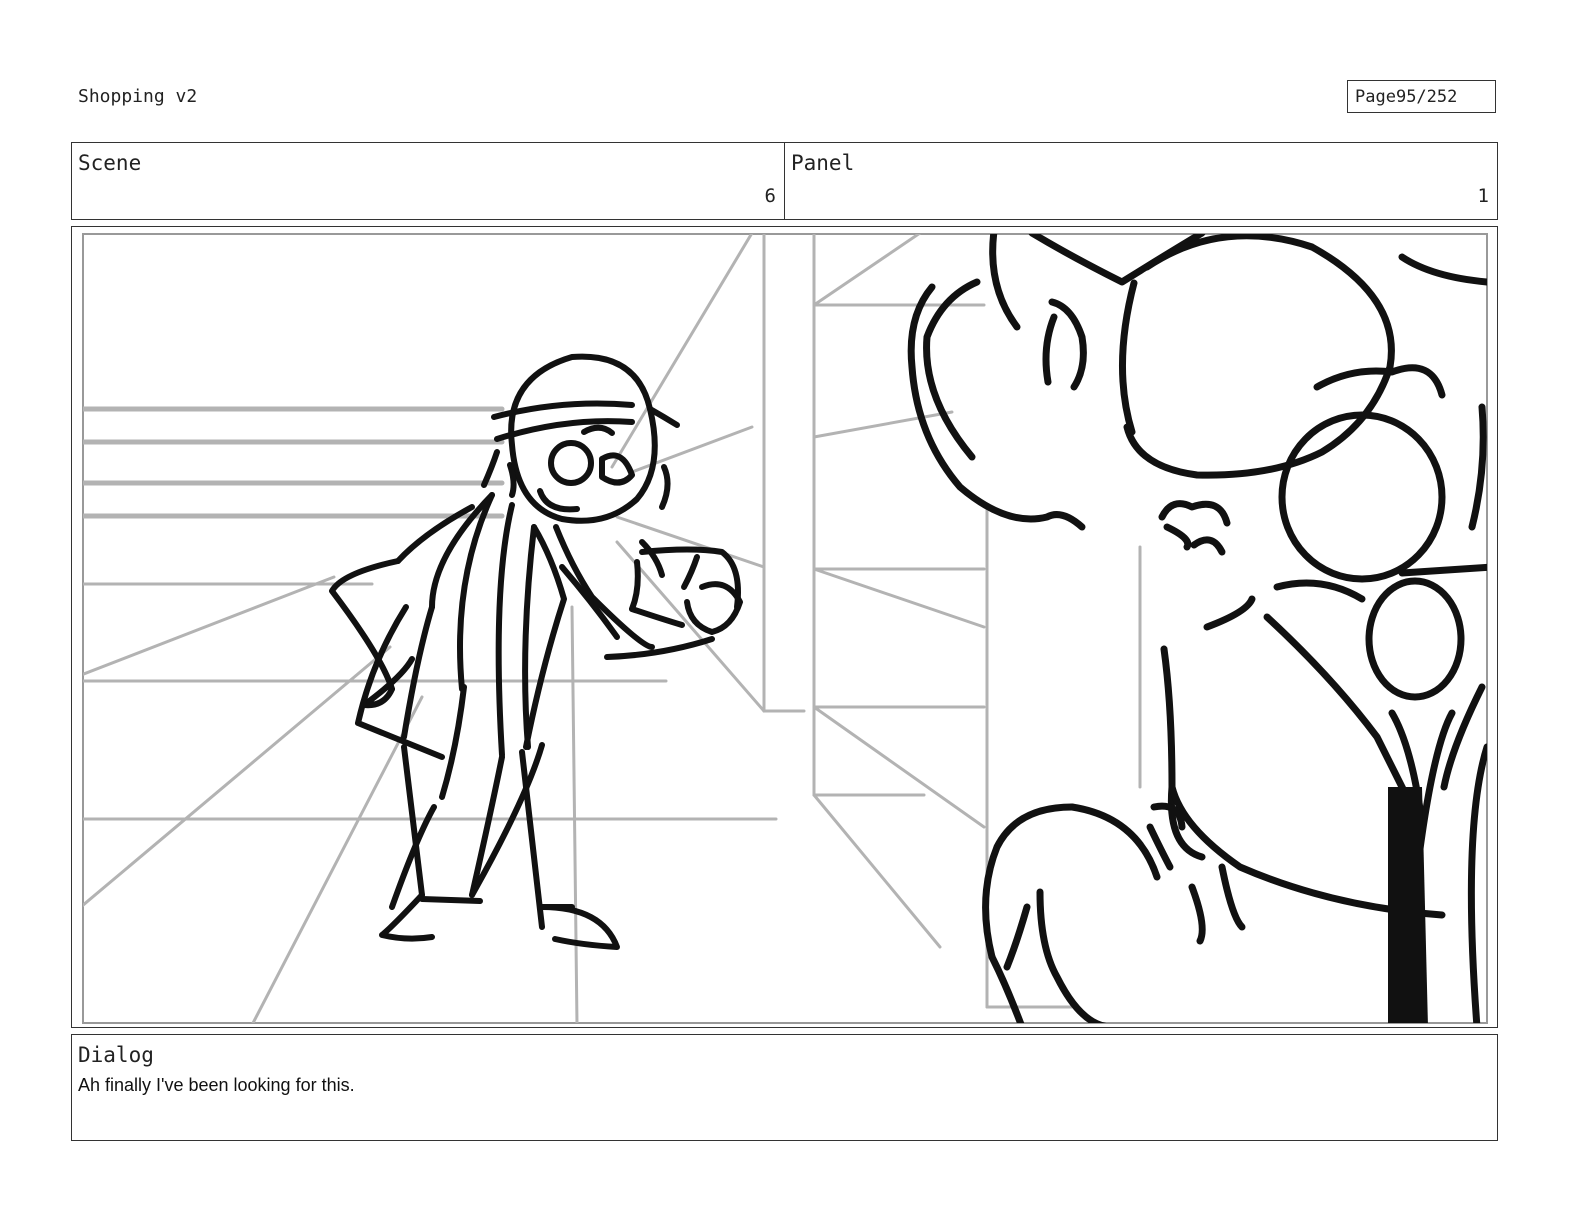 This screenshot has width=1584, height=1224. I want to click on dialog-label: Dialog, so click(116, 1055).